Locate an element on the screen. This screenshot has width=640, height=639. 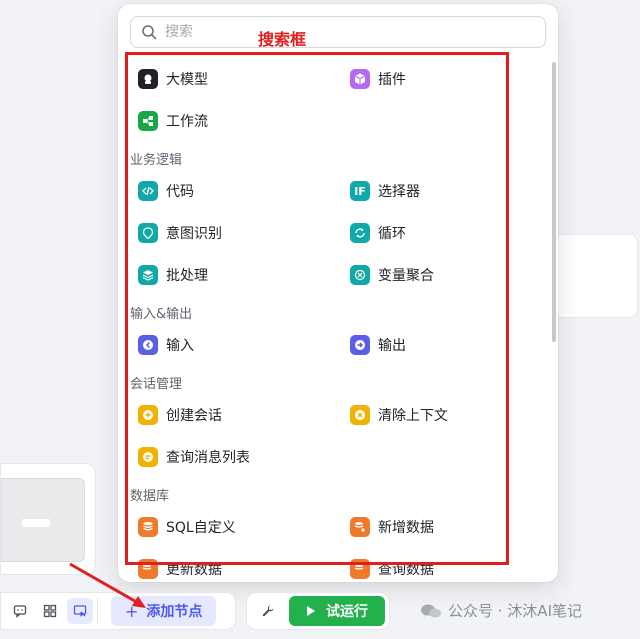
comment-icon is located at coordinates (20, 611).